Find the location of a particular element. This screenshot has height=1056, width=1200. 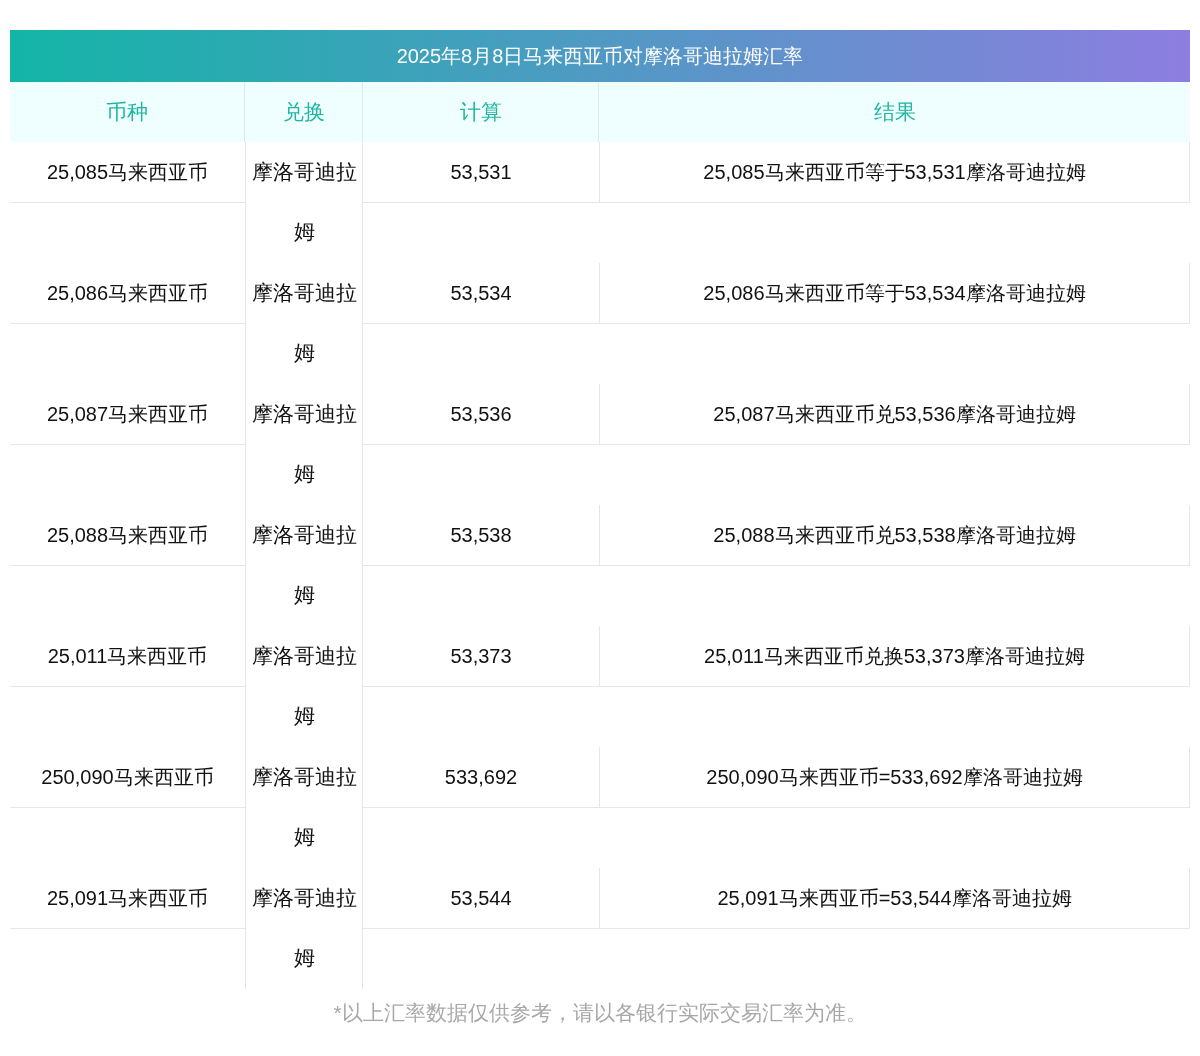

table-cell: 25,087马来西亚币兑53,536摩洛哥迪拉姆 is located at coordinates (894, 414).